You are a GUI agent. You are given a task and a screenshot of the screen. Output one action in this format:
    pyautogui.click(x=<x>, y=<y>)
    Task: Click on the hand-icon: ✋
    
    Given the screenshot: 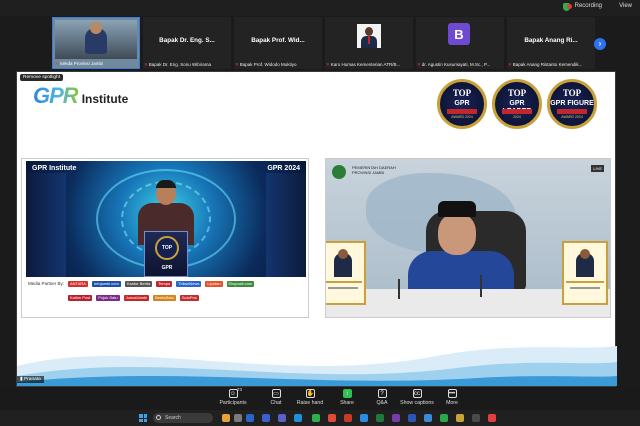 What is the action you would take?
    pyautogui.click(x=310, y=393)
    